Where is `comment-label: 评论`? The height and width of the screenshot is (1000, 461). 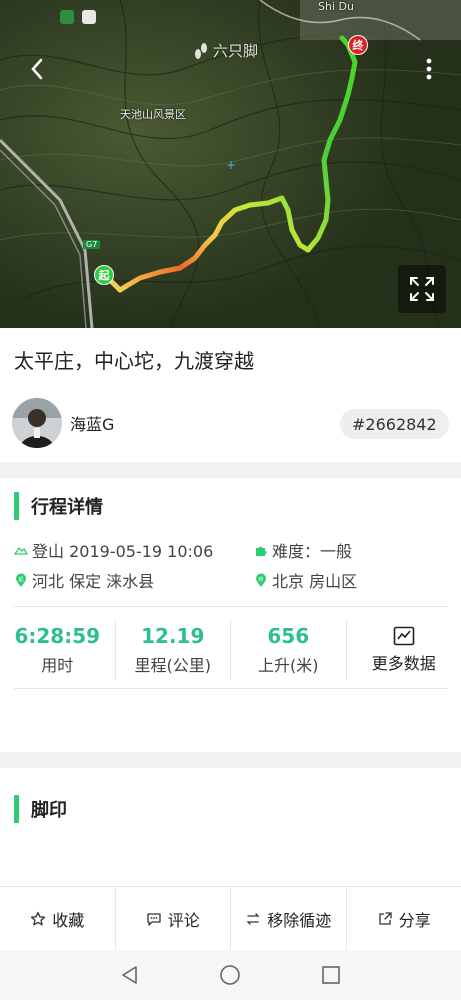
comment-label: 评论 is located at coordinates (183, 920).